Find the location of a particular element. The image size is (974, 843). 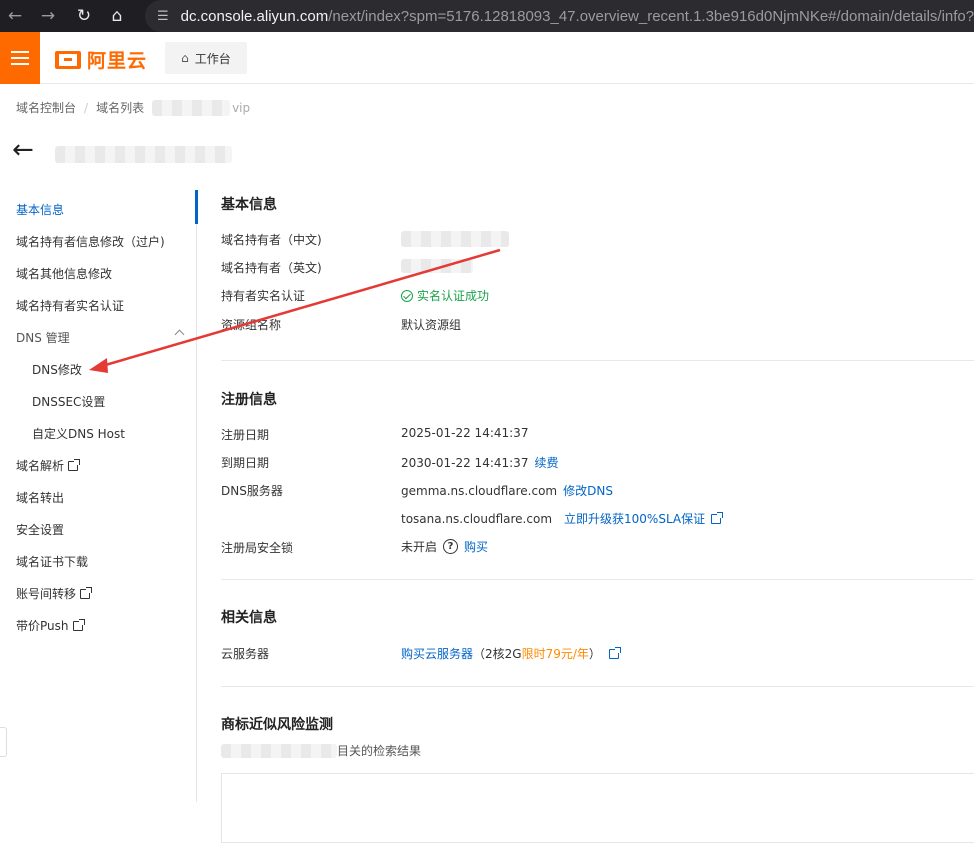

sidebar-item-price-push: 带价Push is located at coordinates (50, 625).